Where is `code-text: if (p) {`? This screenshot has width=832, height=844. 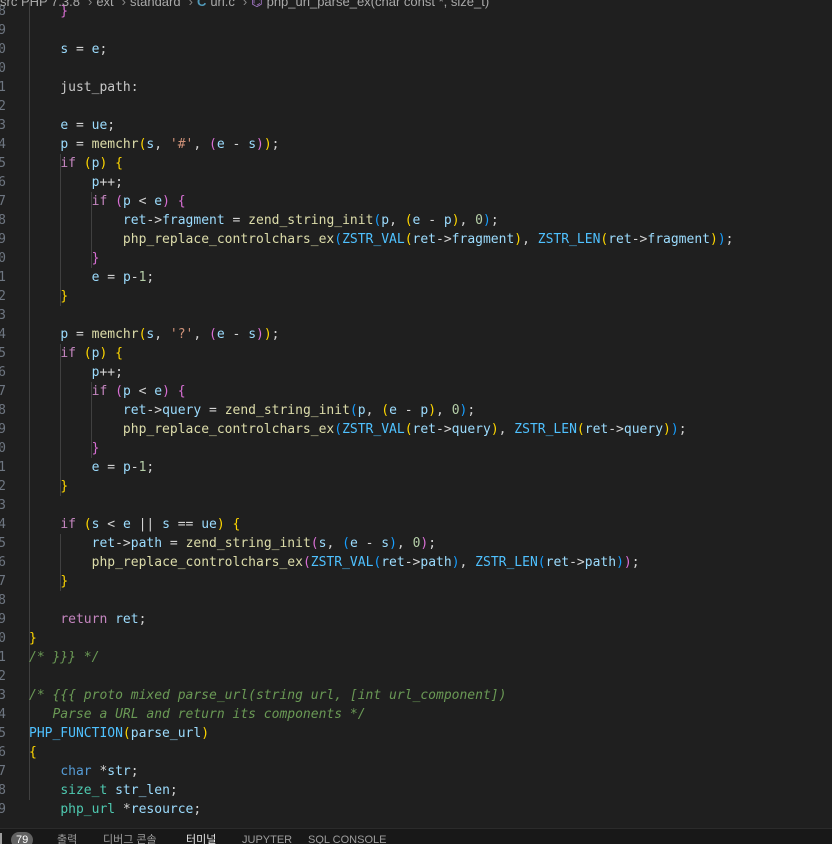 code-text: if (p) { is located at coordinates (76, 163).